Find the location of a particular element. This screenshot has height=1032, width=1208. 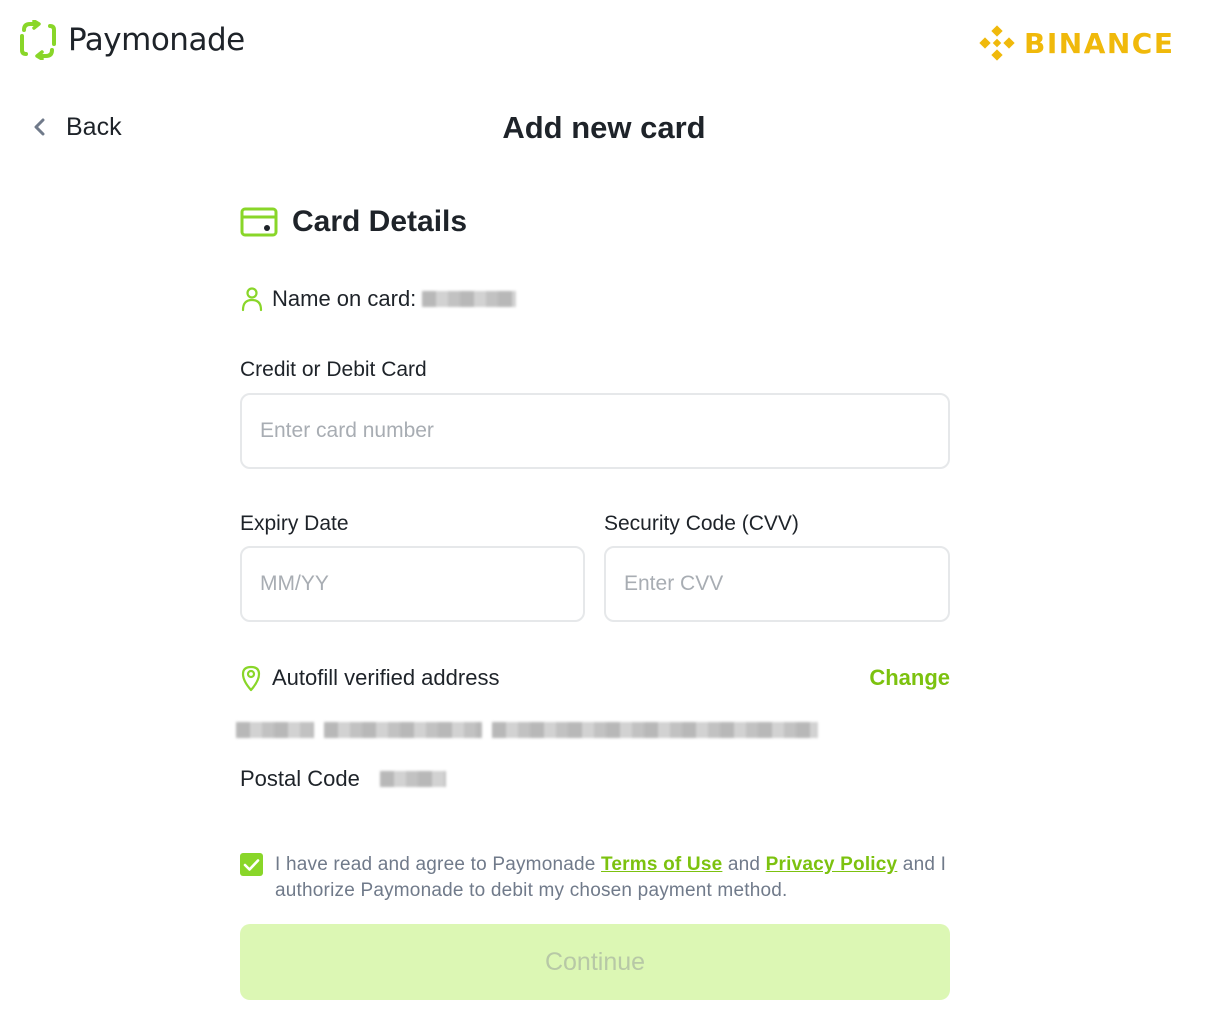

checkmark-icon is located at coordinates (251, 864).